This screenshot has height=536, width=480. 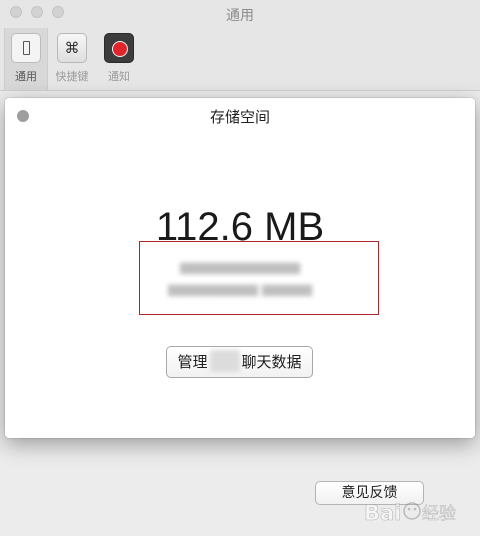 What do you see at coordinates (271, 362) in the screenshot?
I see `manage-button-suffix: 聊天数据` at bounding box center [271, 362].